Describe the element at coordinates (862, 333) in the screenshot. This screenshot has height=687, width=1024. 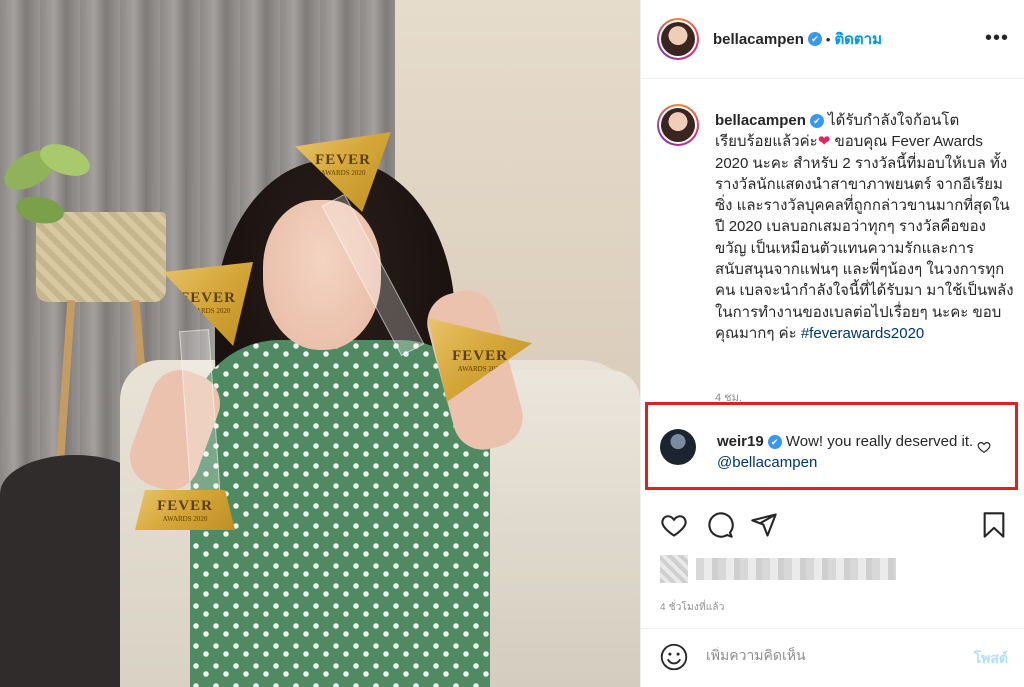
I see `hashtag-link: #feverawards2020` at that location.